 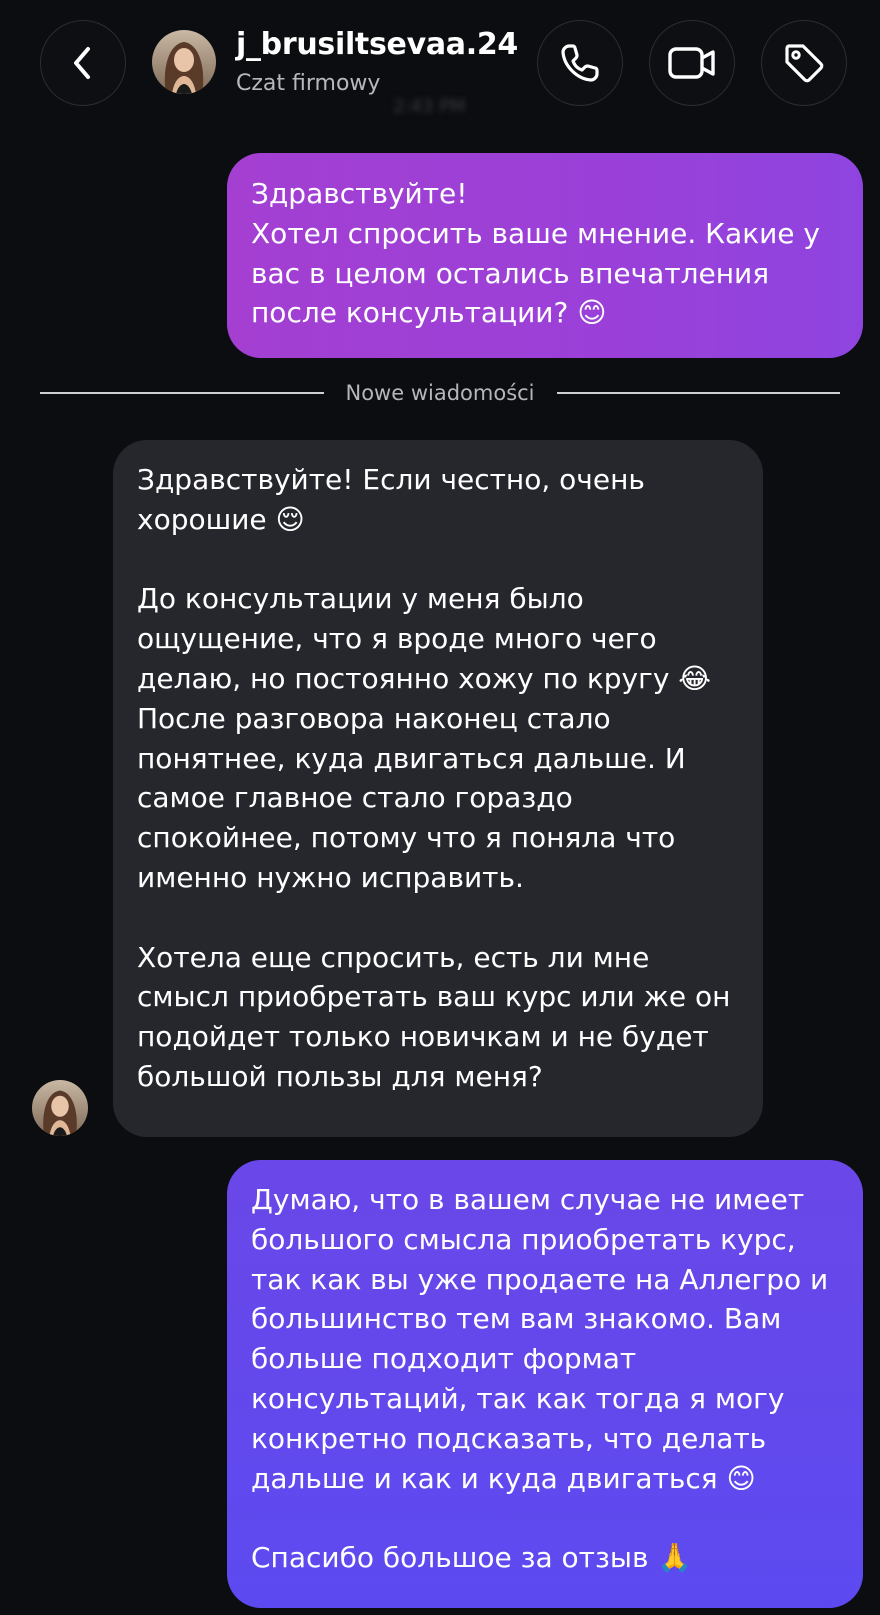 I want to click on new-messages-divider: Nowe wiadomości, so click(x=440, y=393).